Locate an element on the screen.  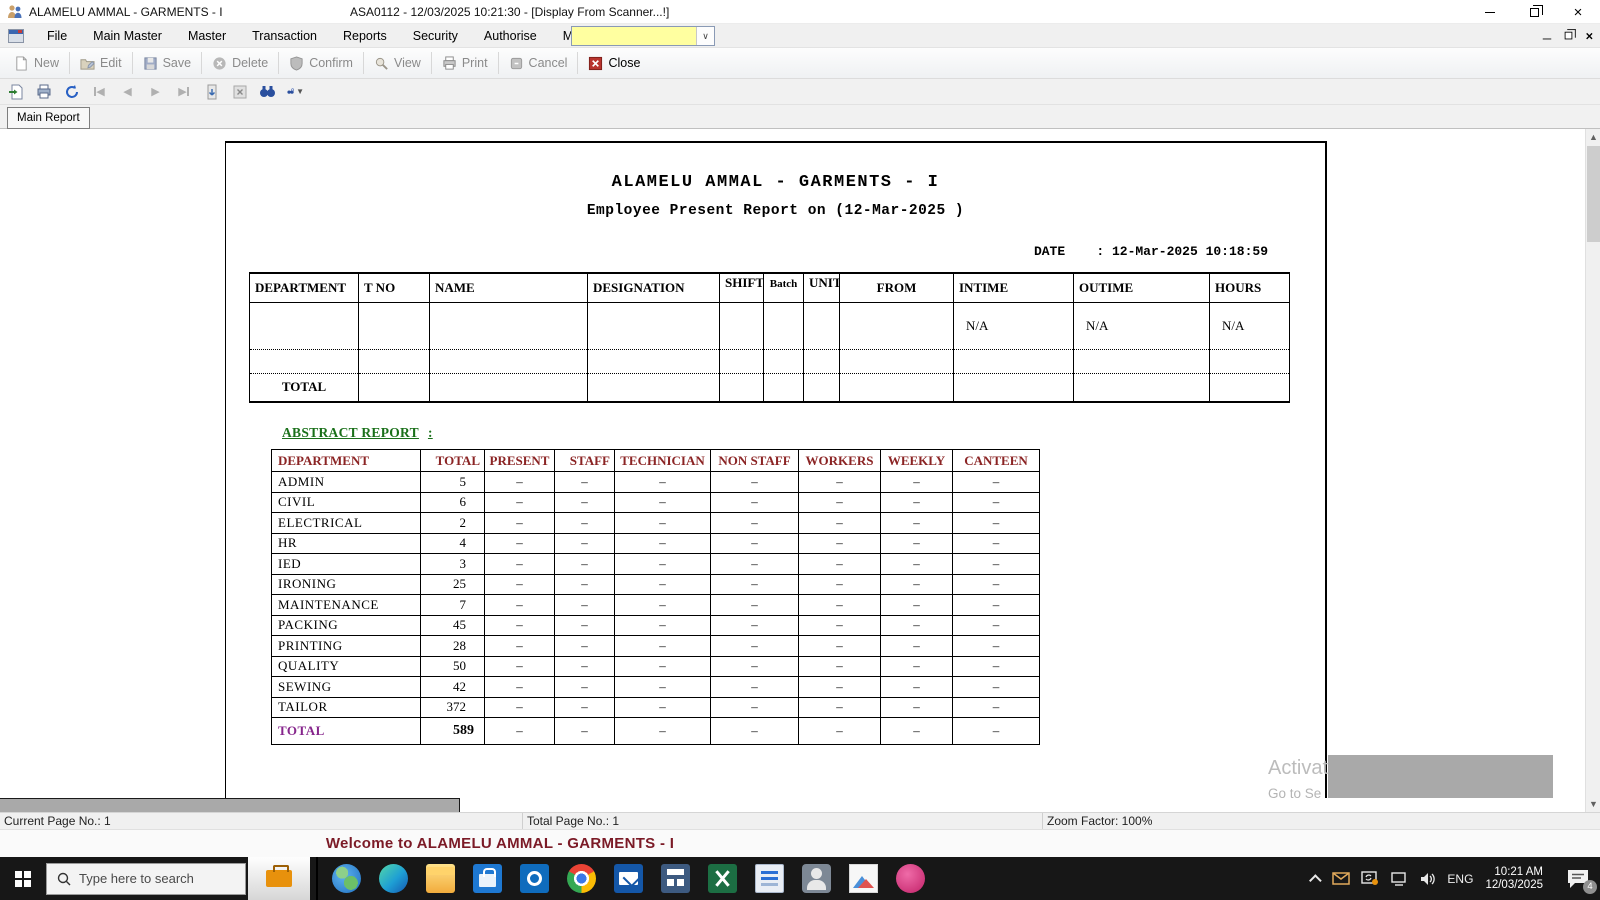
combo-dropdown-icon: ∨ is located at coordinates (705, 36).